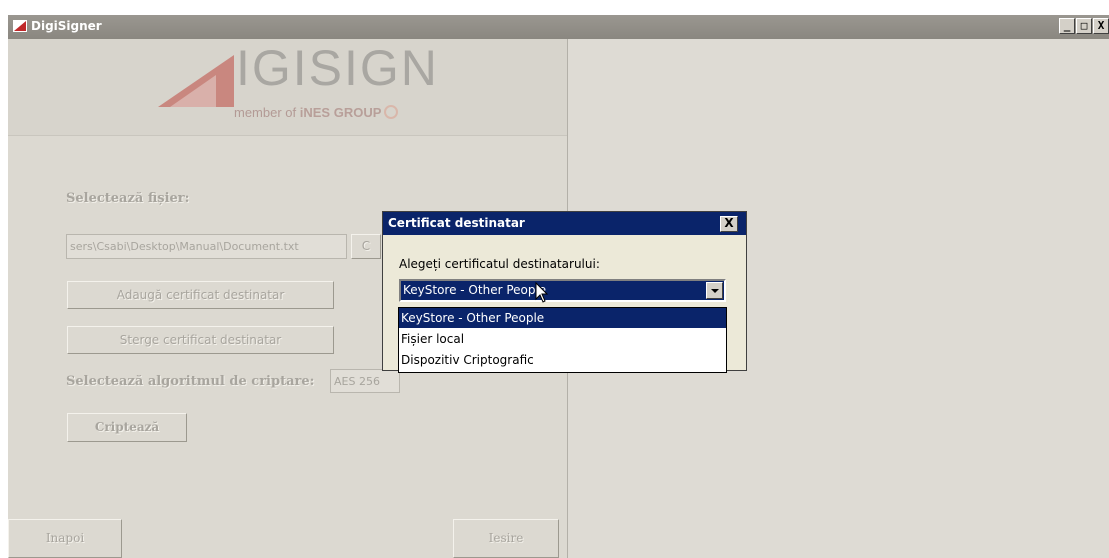 Image resolution: width=1109 pixels, height=558 pixels. I want to click on logo-tag-brand: iNES GROUP, so click(340, 112).